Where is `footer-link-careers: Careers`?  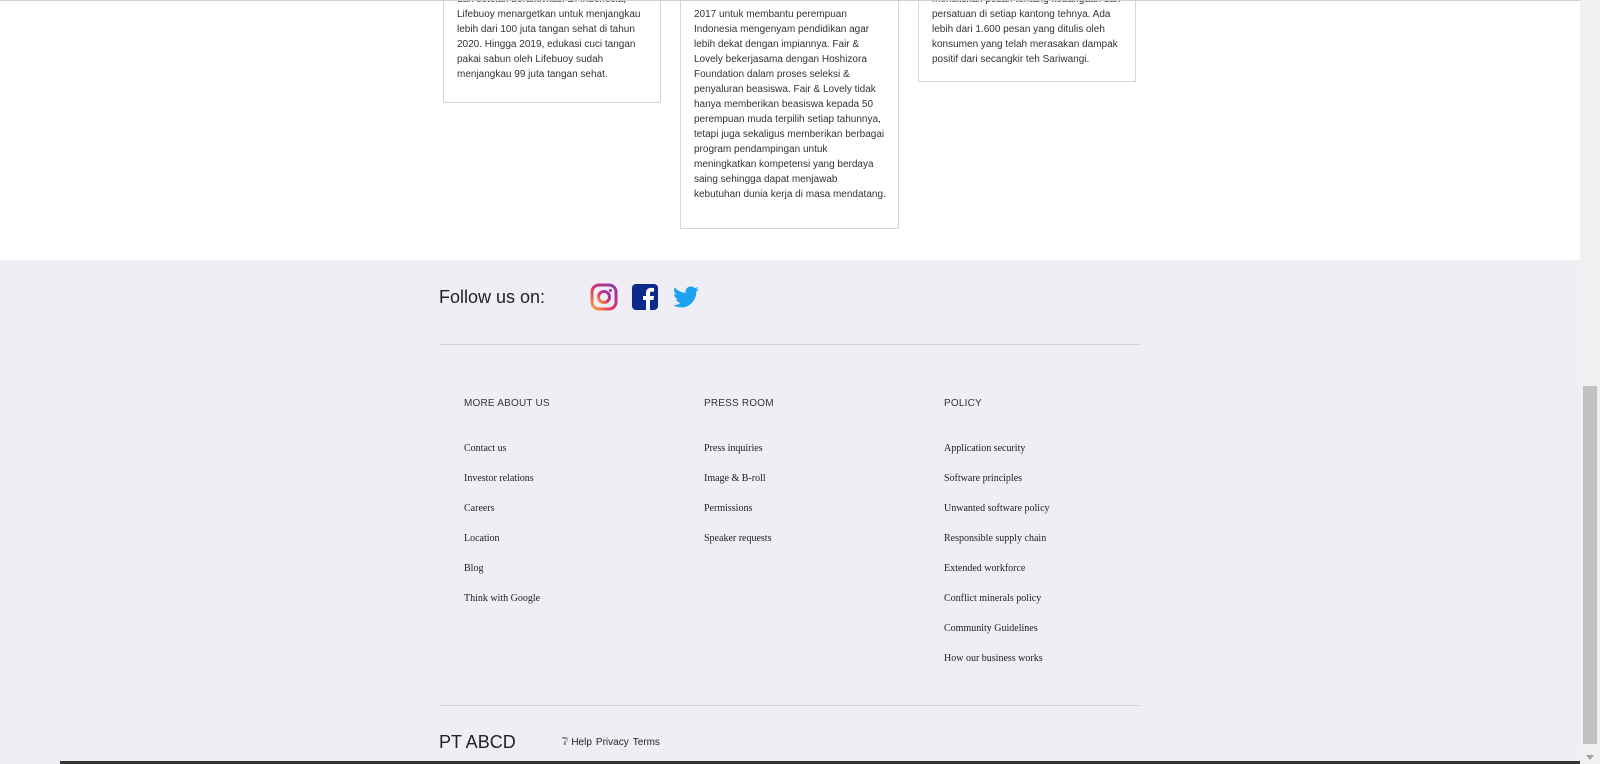 footer-link-careers: Careers is located at coordinates (507, 518).